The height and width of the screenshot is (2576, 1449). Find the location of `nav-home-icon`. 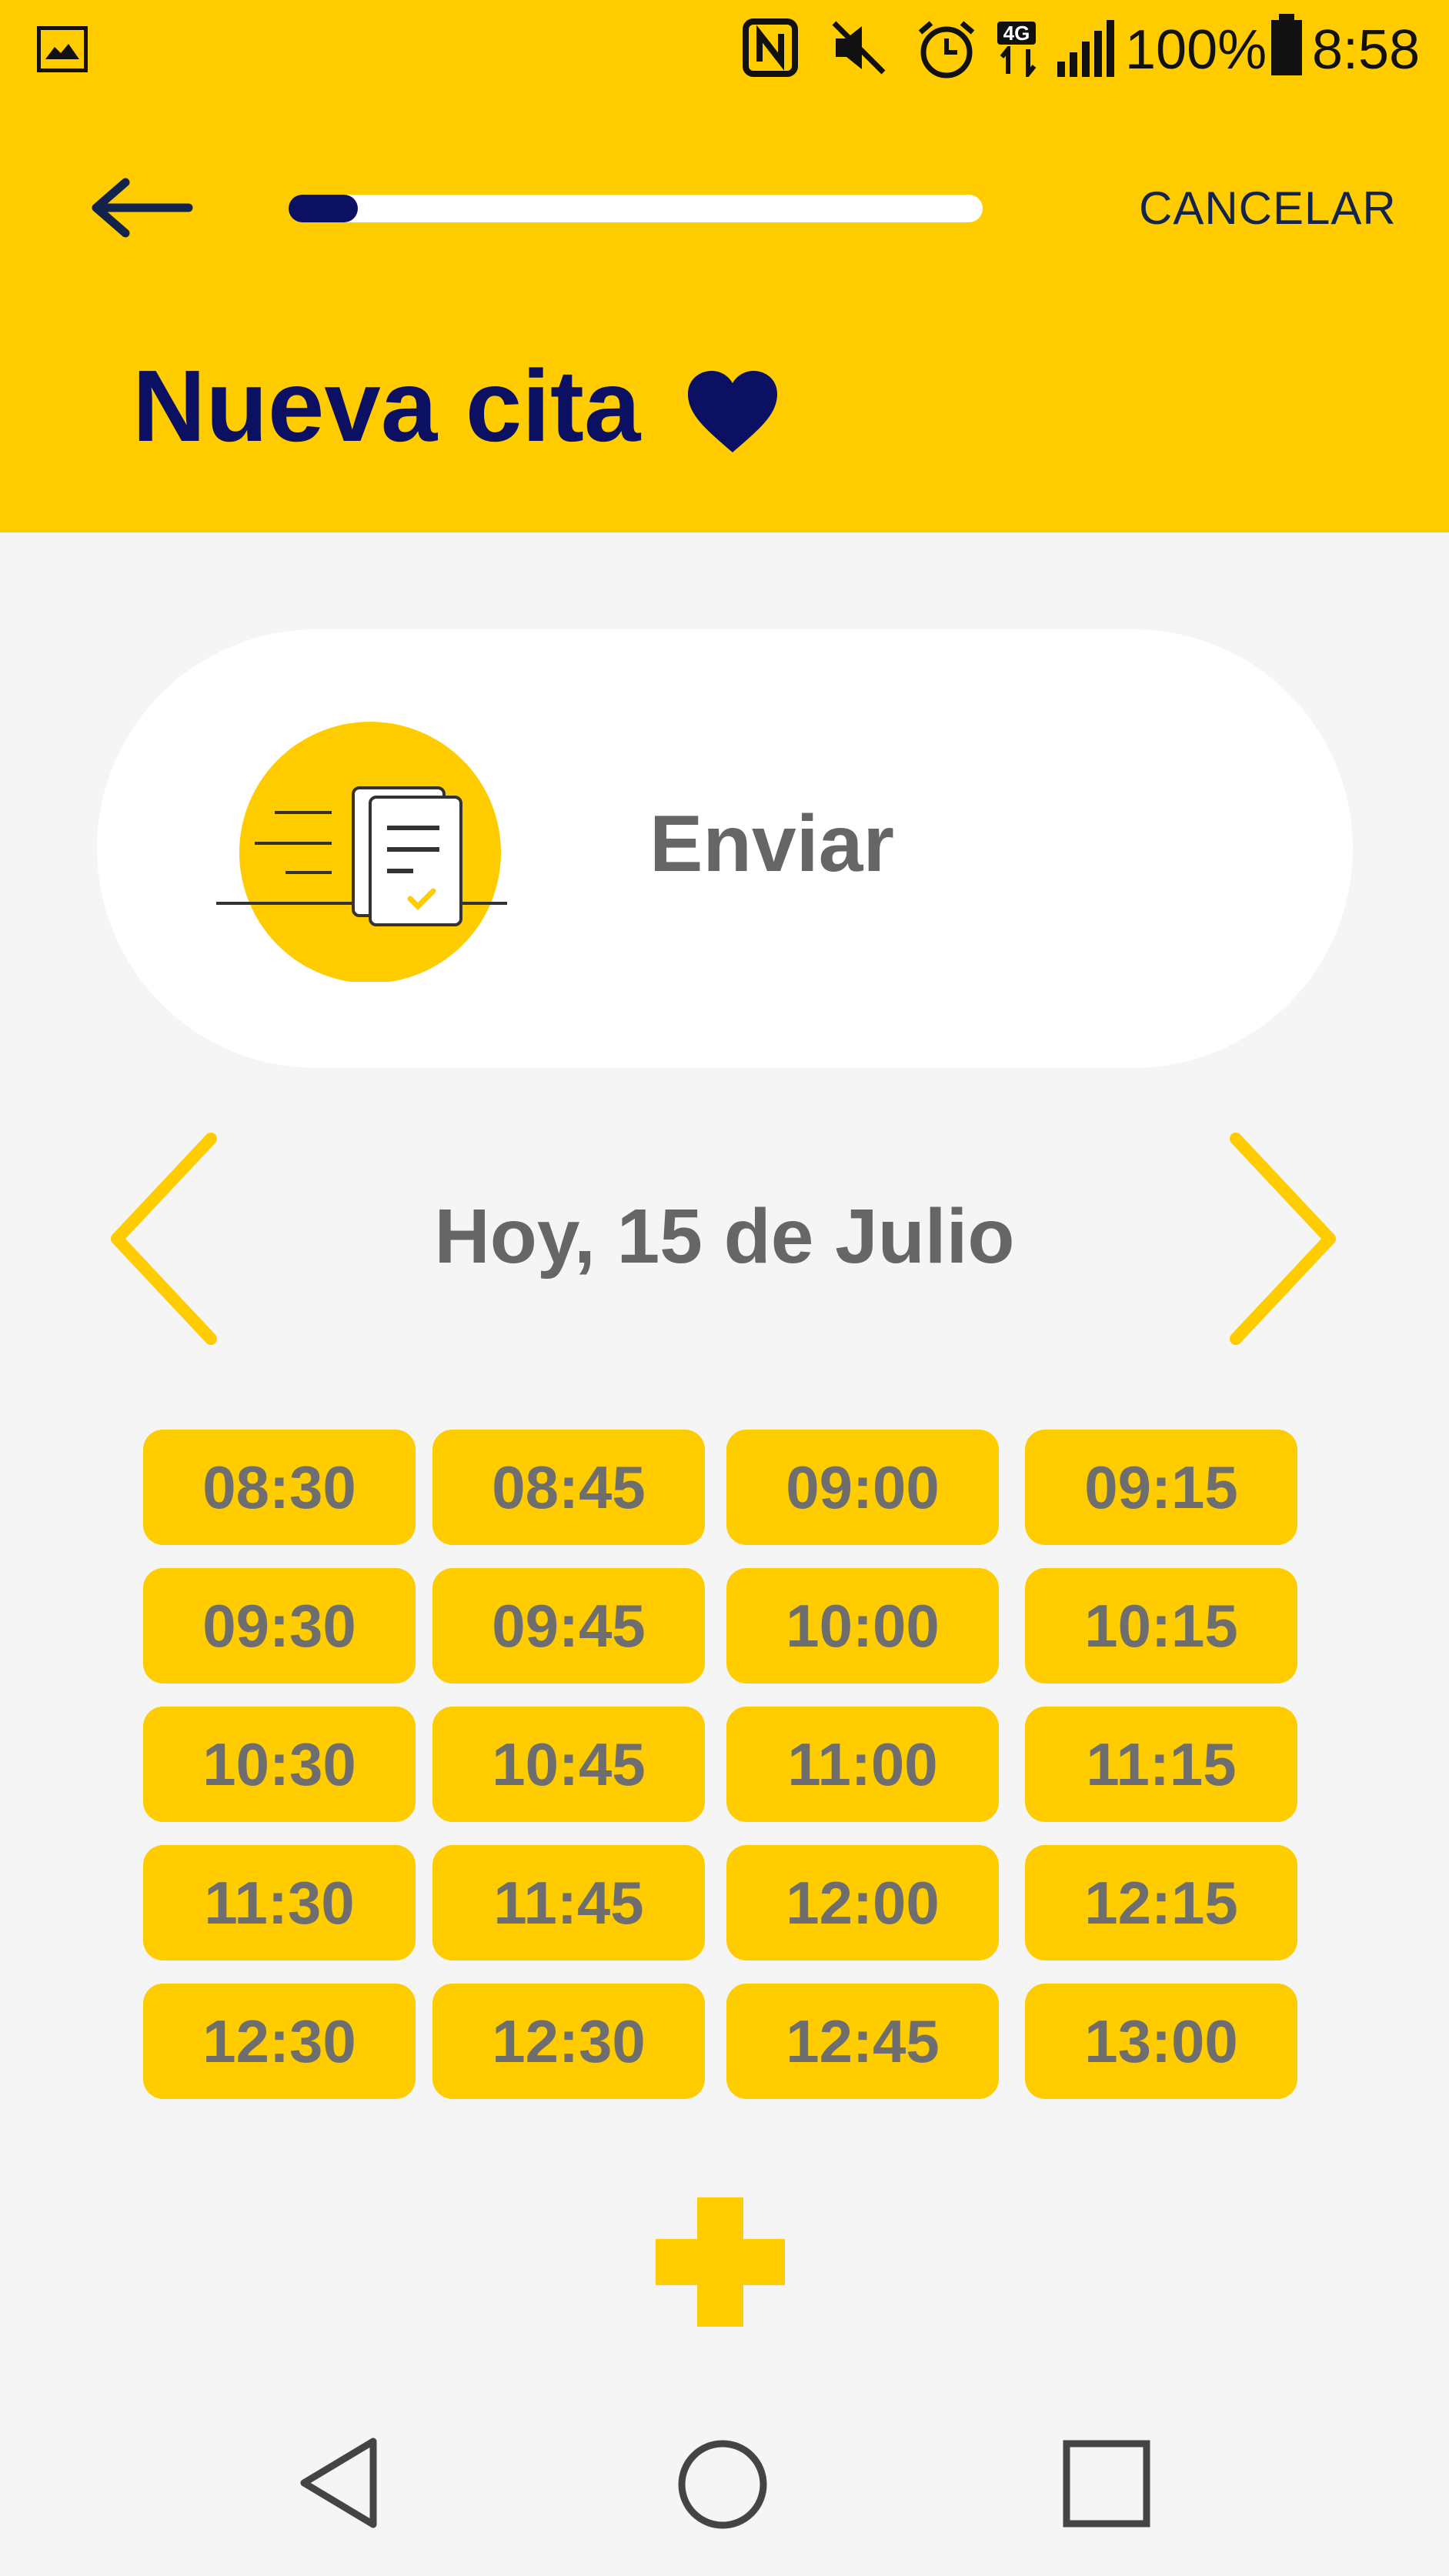

nav-home-icon is located at coordinates (722, 2485).